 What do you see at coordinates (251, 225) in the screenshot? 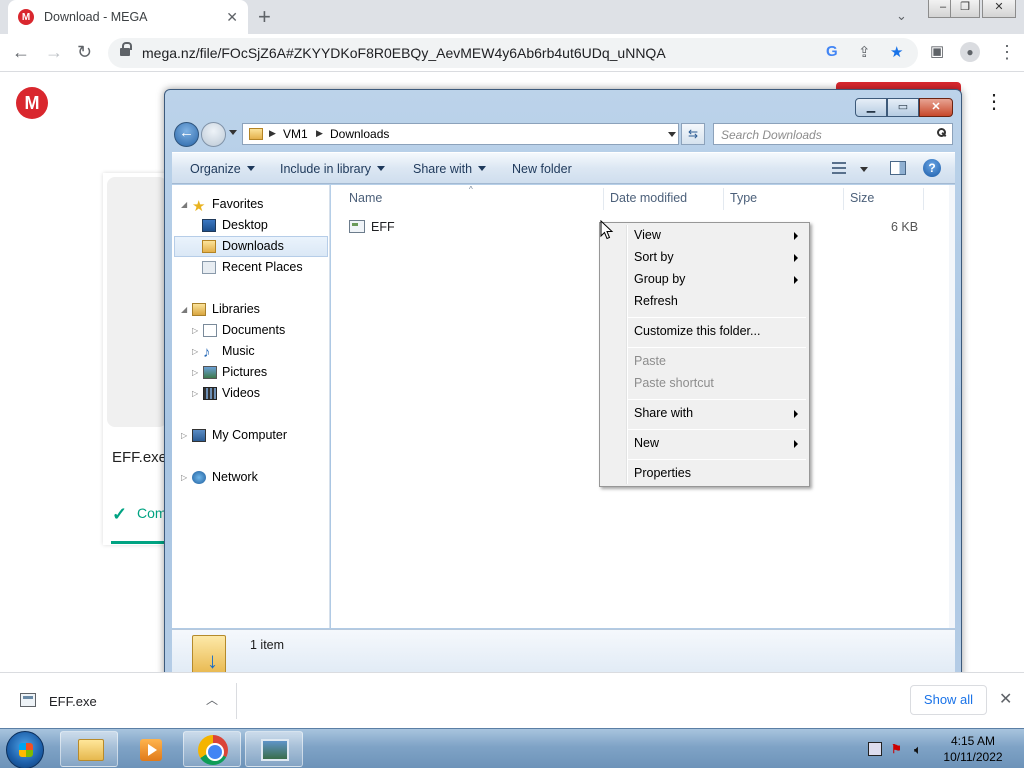
I see `nav-desktop: Desktop` at bounding box center [251, 225].